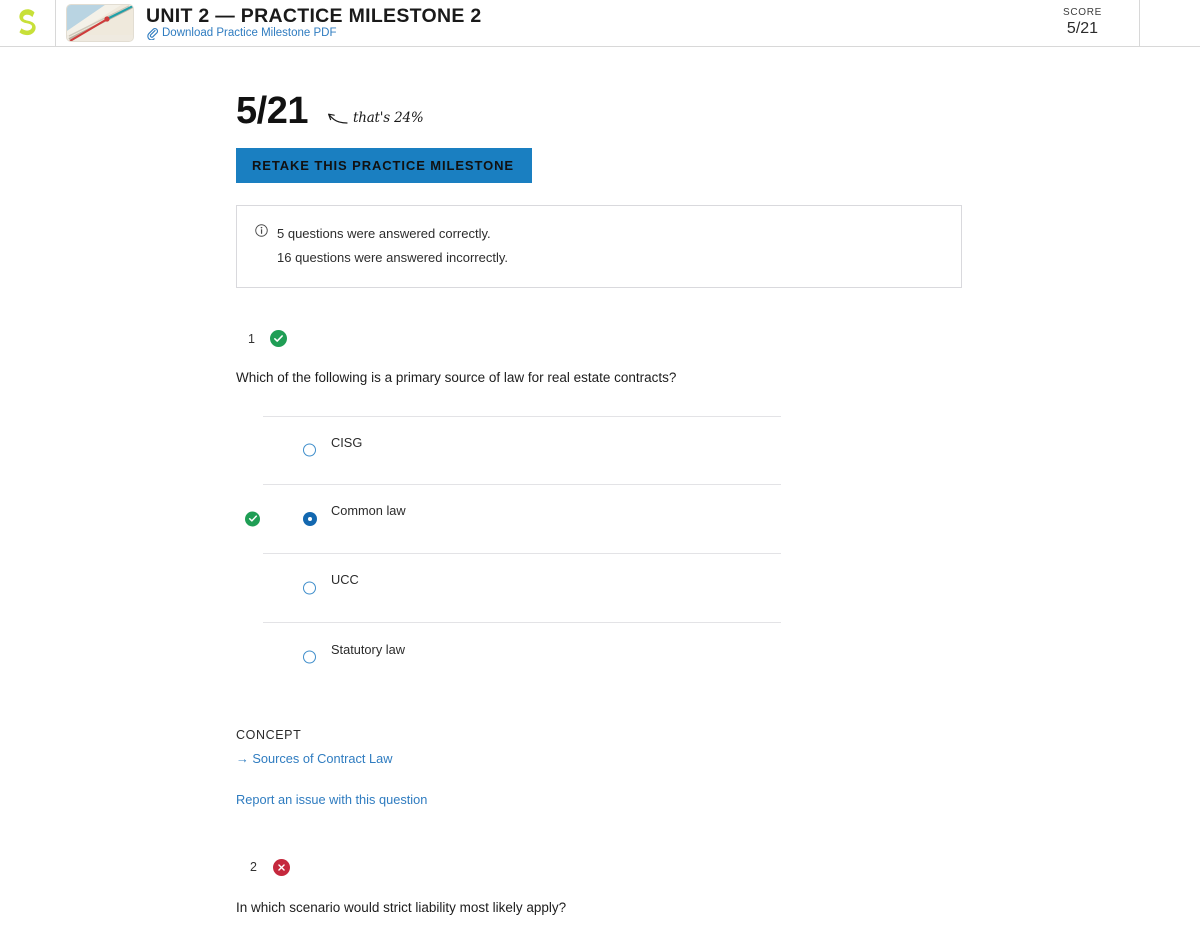 The width and height of the screenshot is (1200, 946). What do you see at coordinates (152, 34) in the screenshot?
I see `paperclip-icon` at bounding box center [152, 34].